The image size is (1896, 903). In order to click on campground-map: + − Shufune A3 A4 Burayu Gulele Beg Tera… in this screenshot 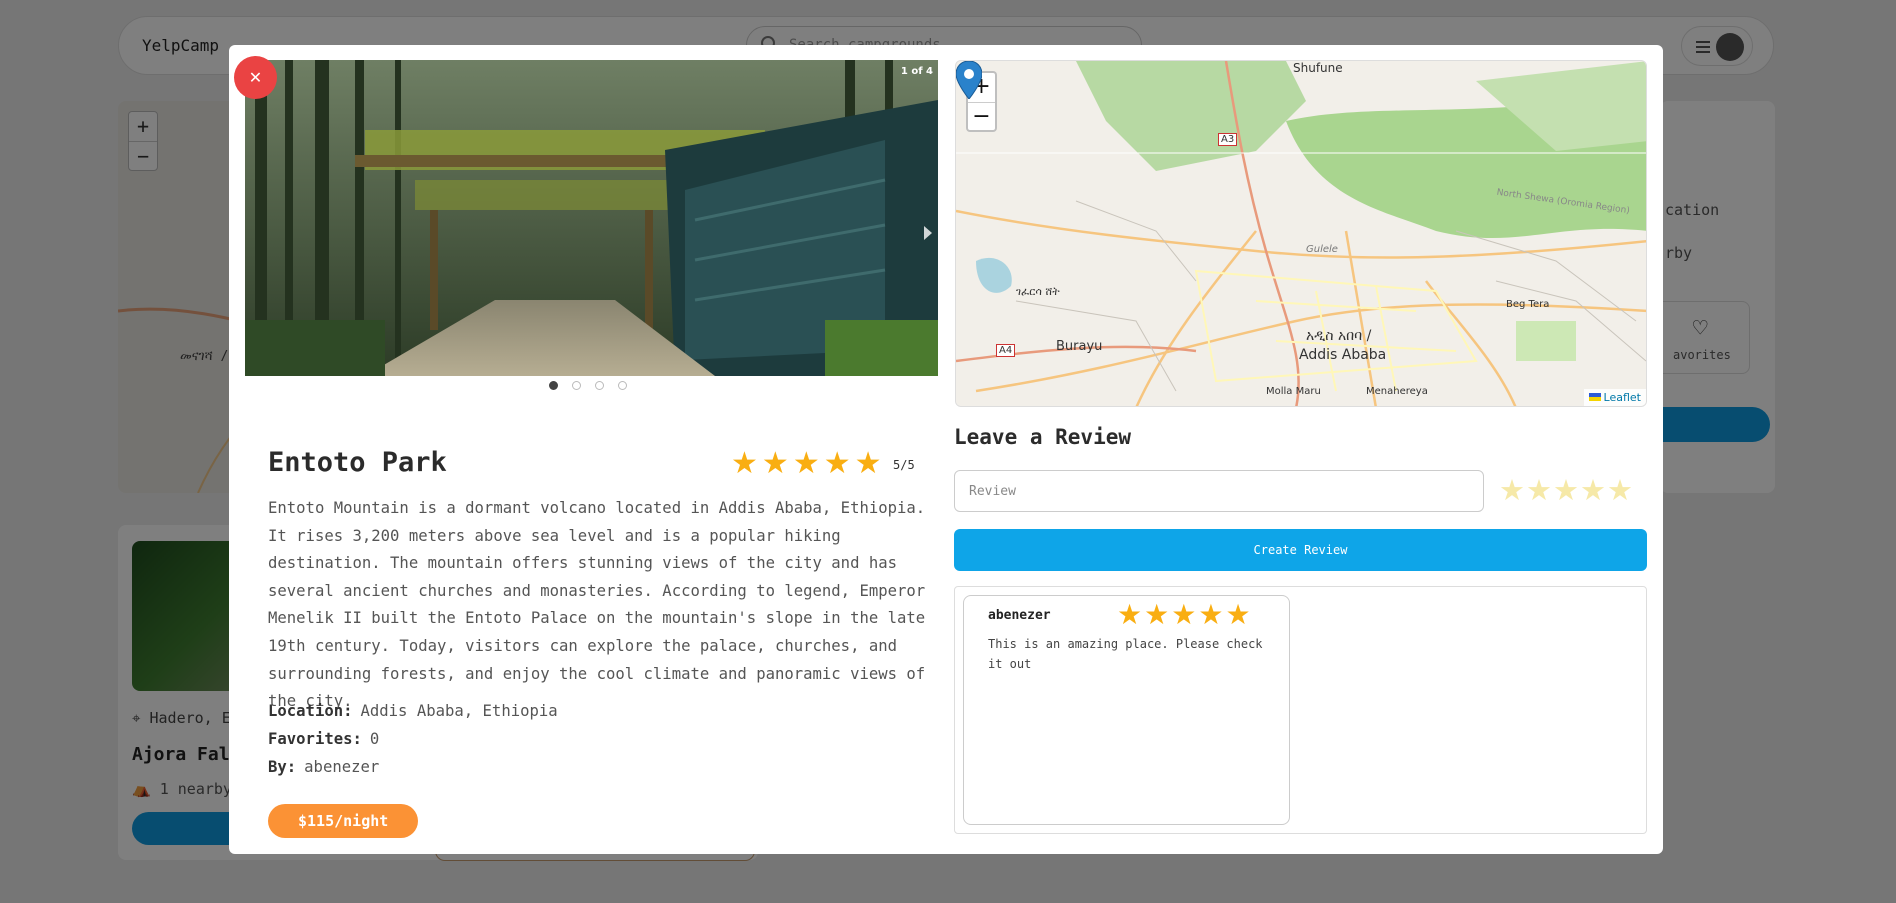, I will do `click(1301, 233)`.